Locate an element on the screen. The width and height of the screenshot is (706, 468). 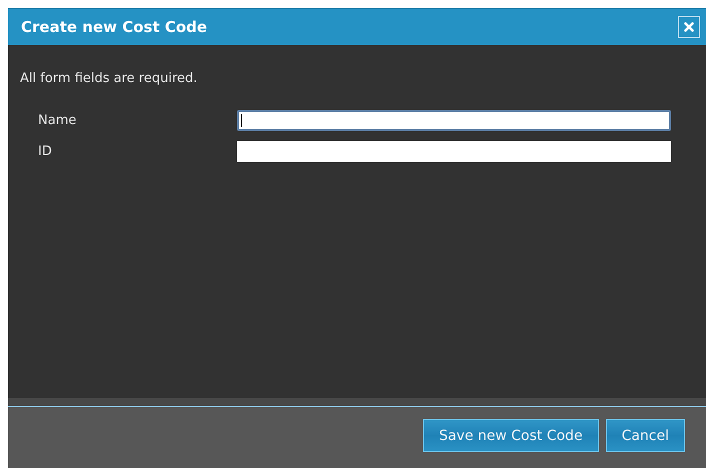
field-label: ID is located at coordinates (45, 151).